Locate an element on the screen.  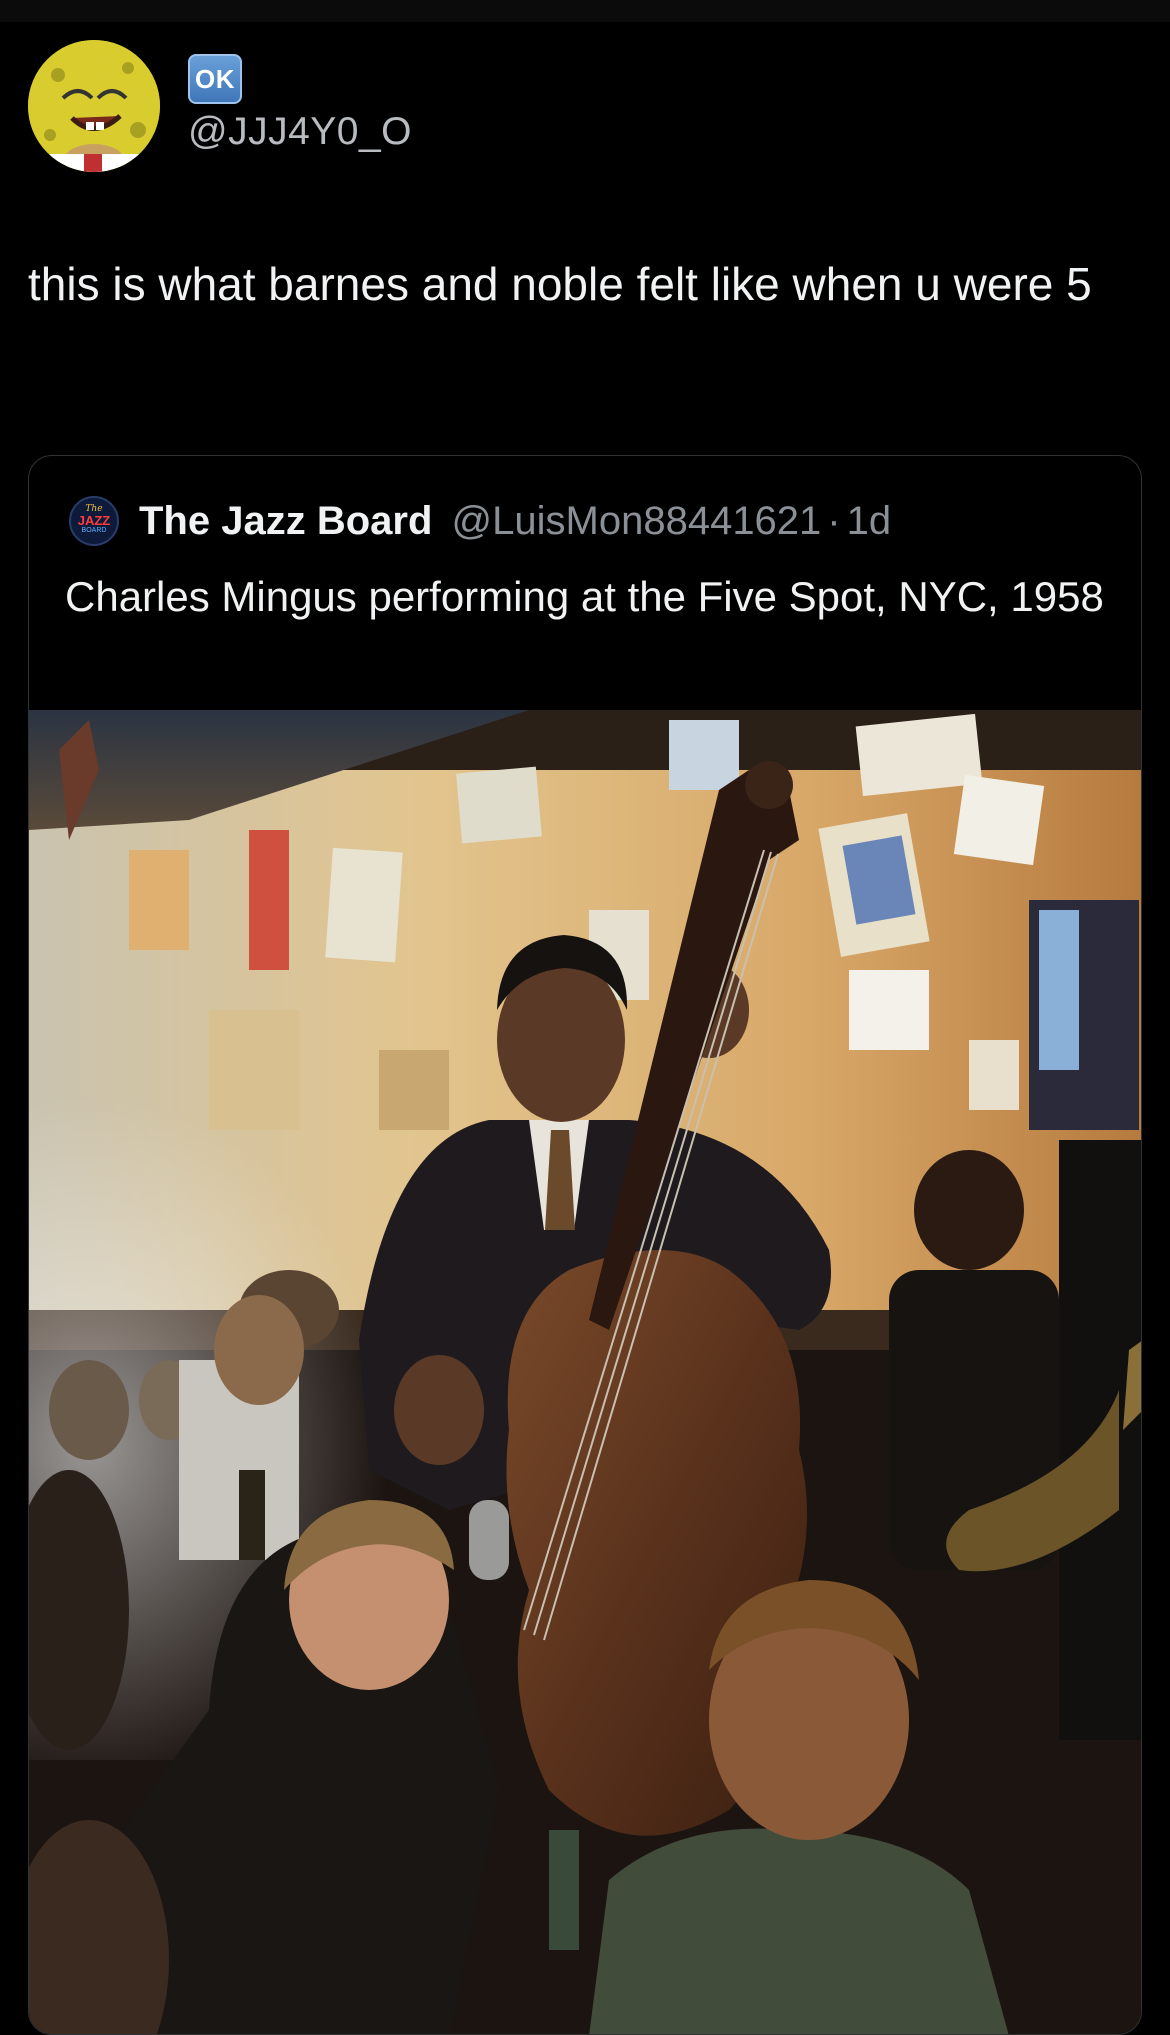
ok-badge: OK is located at coordinates (215, 79).